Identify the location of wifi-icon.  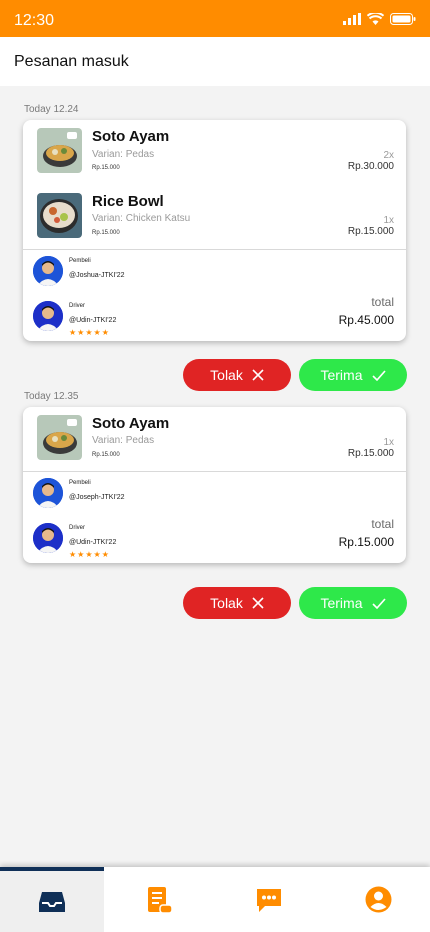
(375, 19).